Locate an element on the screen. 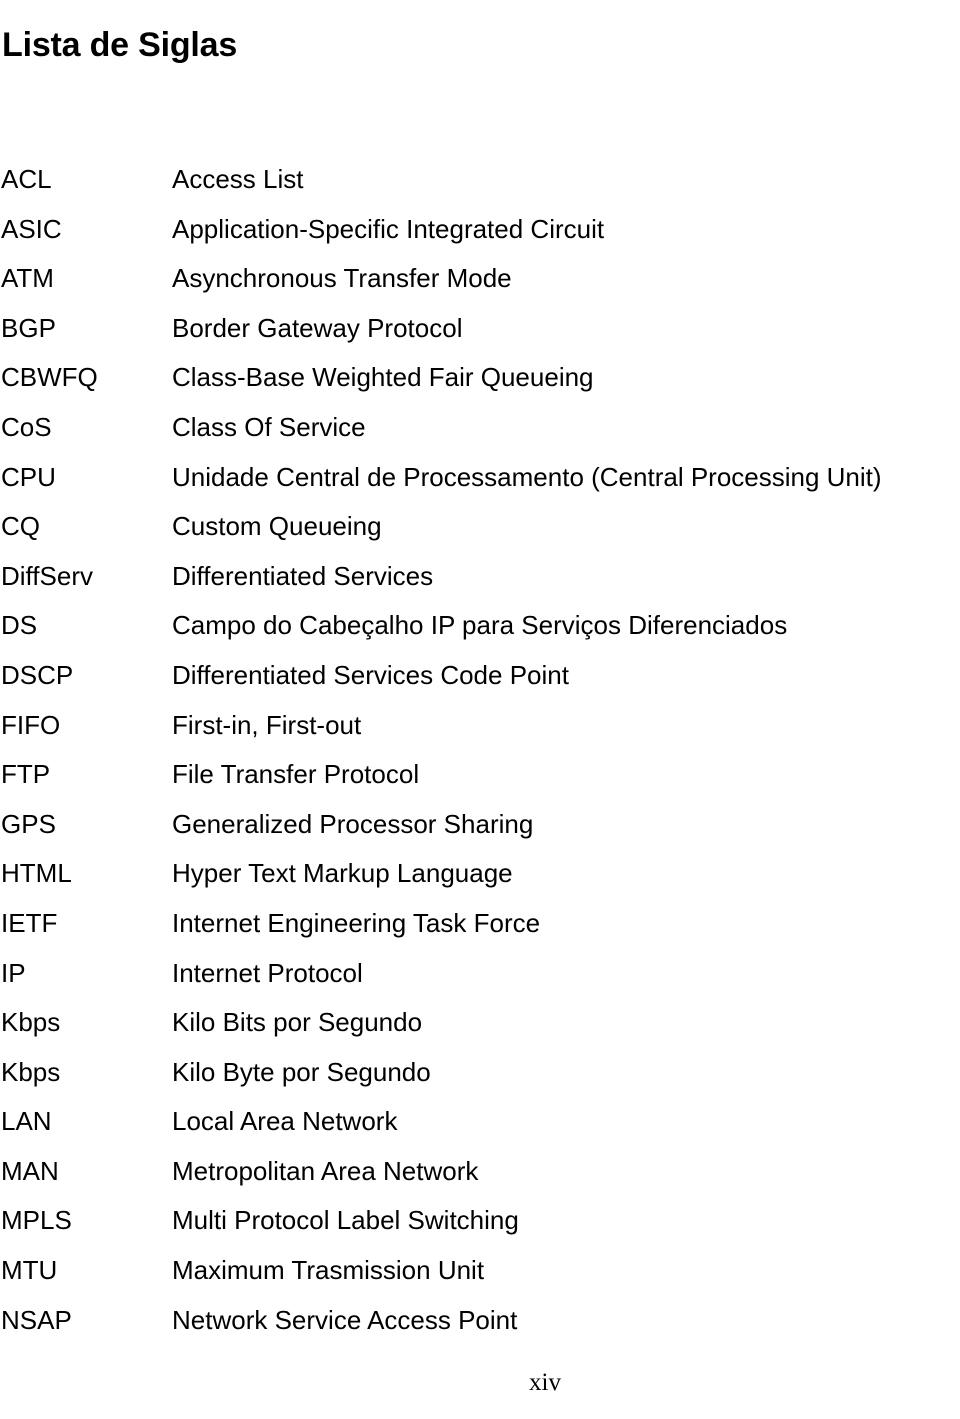 The width and height of the screenshot is (960, 1419). acronym-definition: Hyper Text Markup Language is located at coordinates (342, 873).